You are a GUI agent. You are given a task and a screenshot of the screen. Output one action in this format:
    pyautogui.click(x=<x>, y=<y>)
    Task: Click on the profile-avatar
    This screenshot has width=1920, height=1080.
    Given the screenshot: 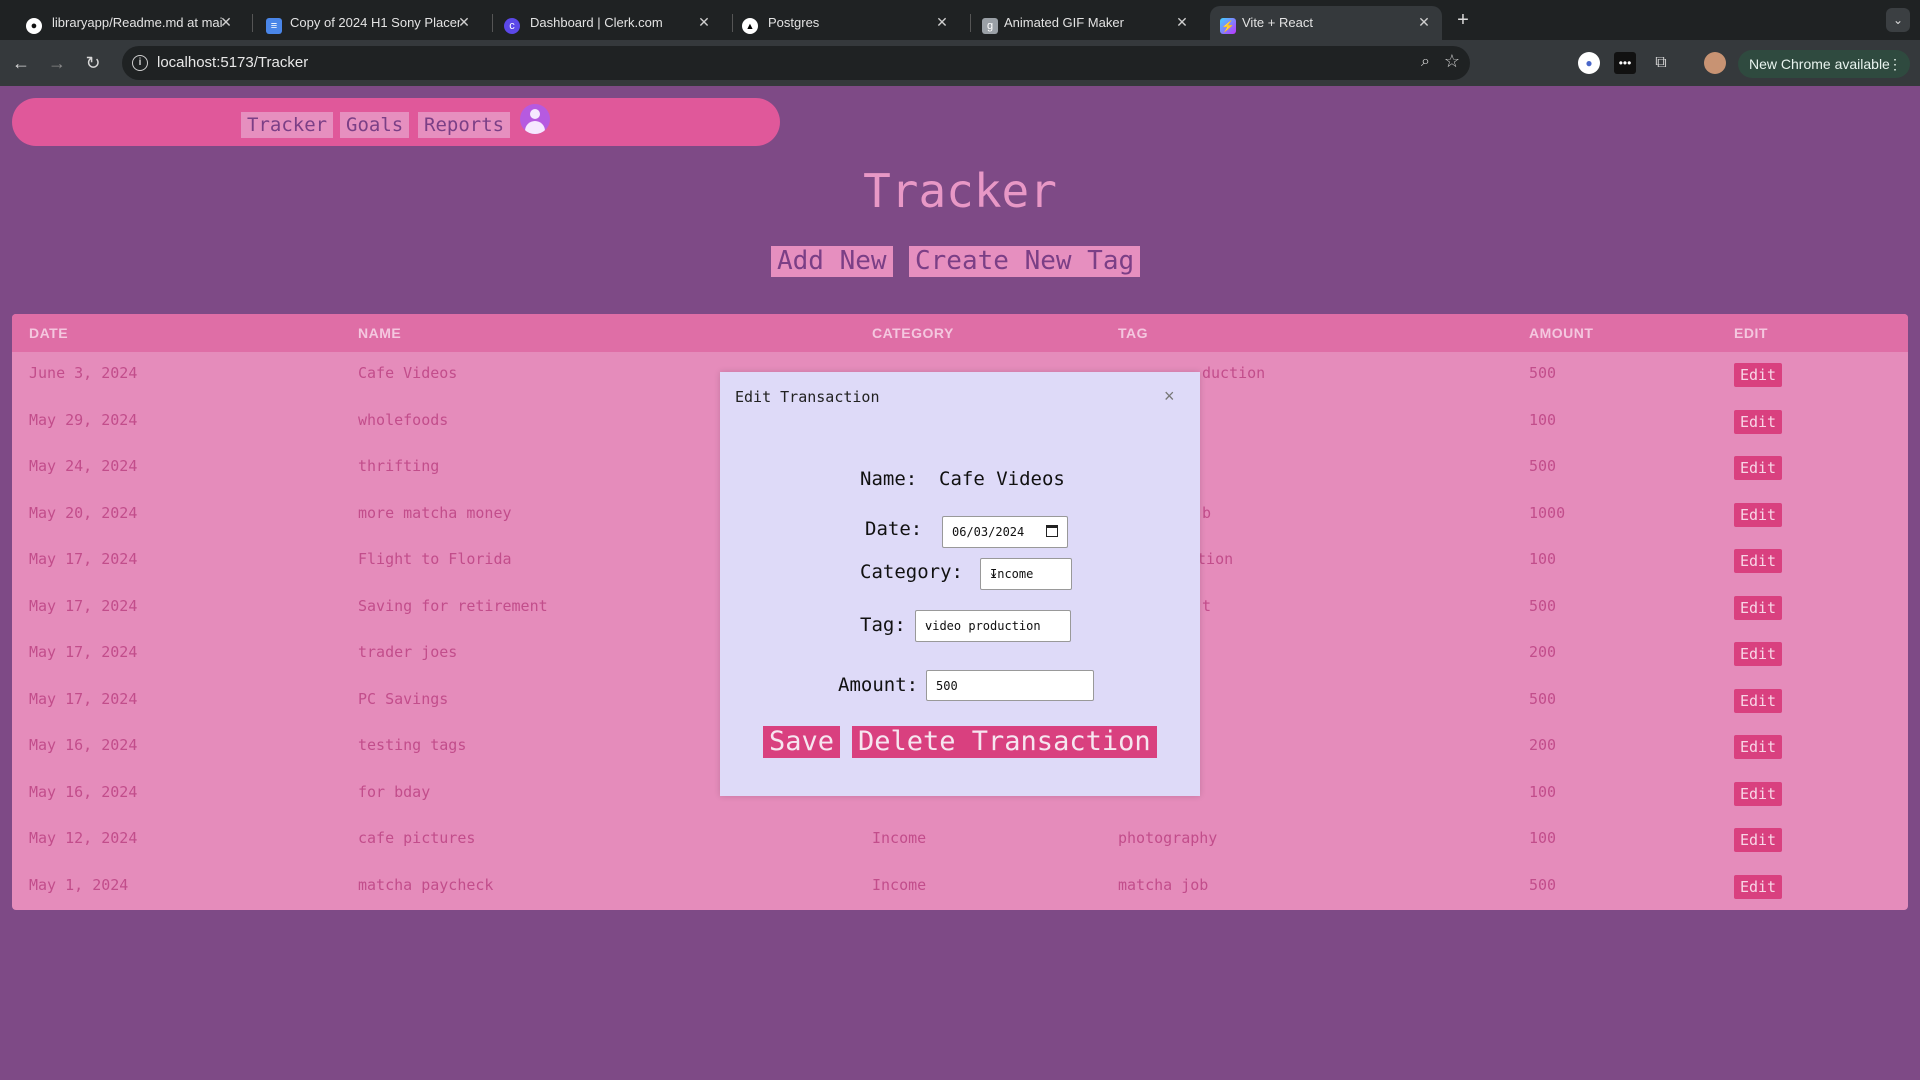 What is the action you would take?
    pyautogui.click(x=1715, y=63)
    